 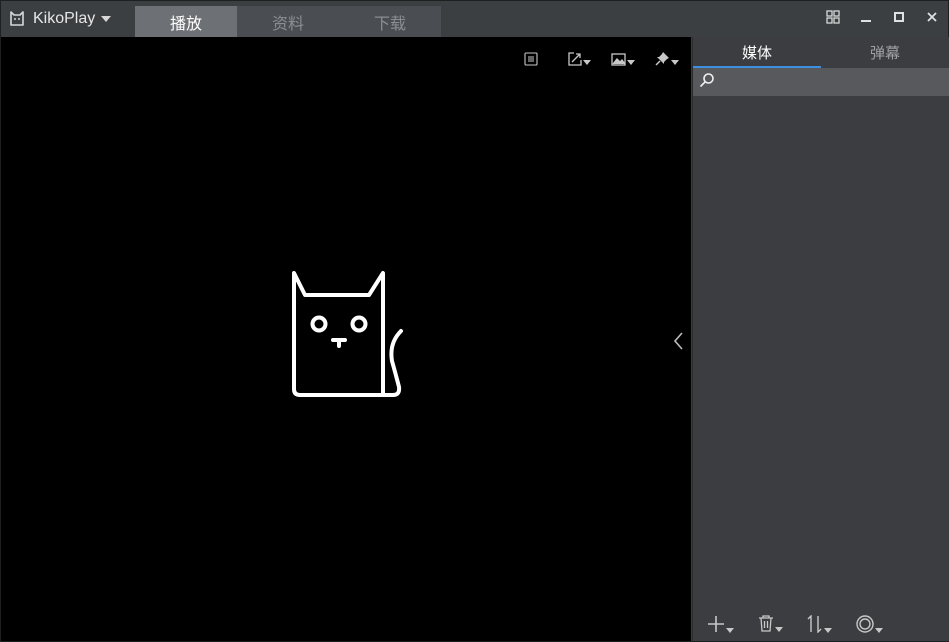 I want to click on kikoplay-cat-logo, so click(x=348, y=337).